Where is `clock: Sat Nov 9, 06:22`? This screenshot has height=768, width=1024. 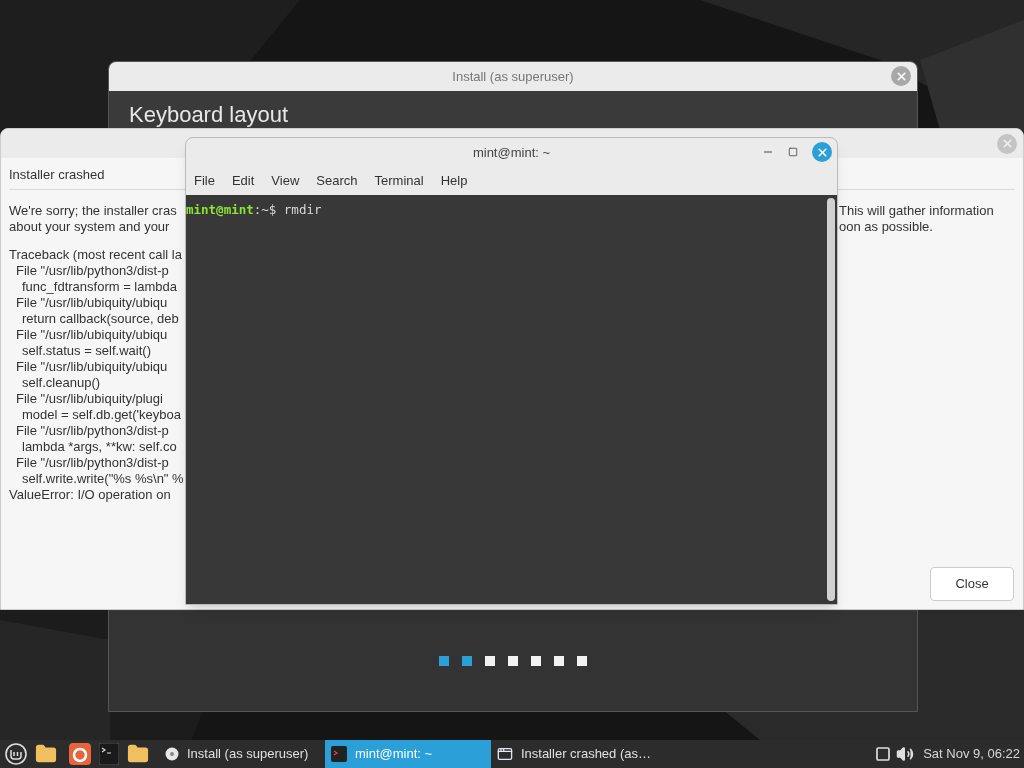
clock: Sat Nov 9, 06:22 is located at coordinates (971, 754).